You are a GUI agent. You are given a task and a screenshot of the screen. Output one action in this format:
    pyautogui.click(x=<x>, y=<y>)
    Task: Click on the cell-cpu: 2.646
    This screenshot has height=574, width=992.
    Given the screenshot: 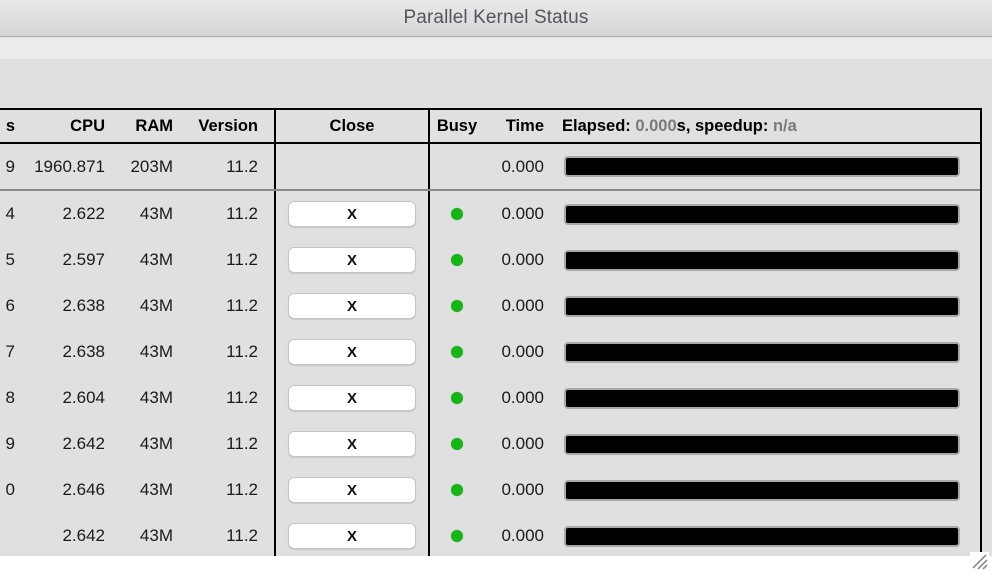 What is the action you would take?
    pyautogui.click(x=83, y=489)
    